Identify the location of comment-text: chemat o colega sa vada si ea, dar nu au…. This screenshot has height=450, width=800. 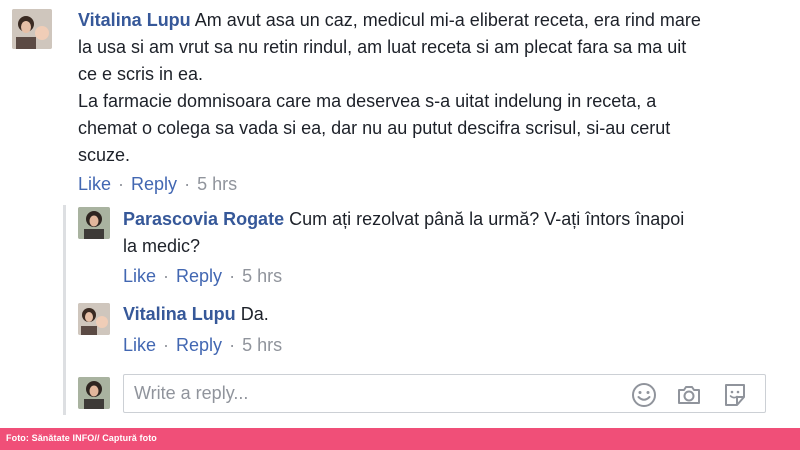
(374, 128).